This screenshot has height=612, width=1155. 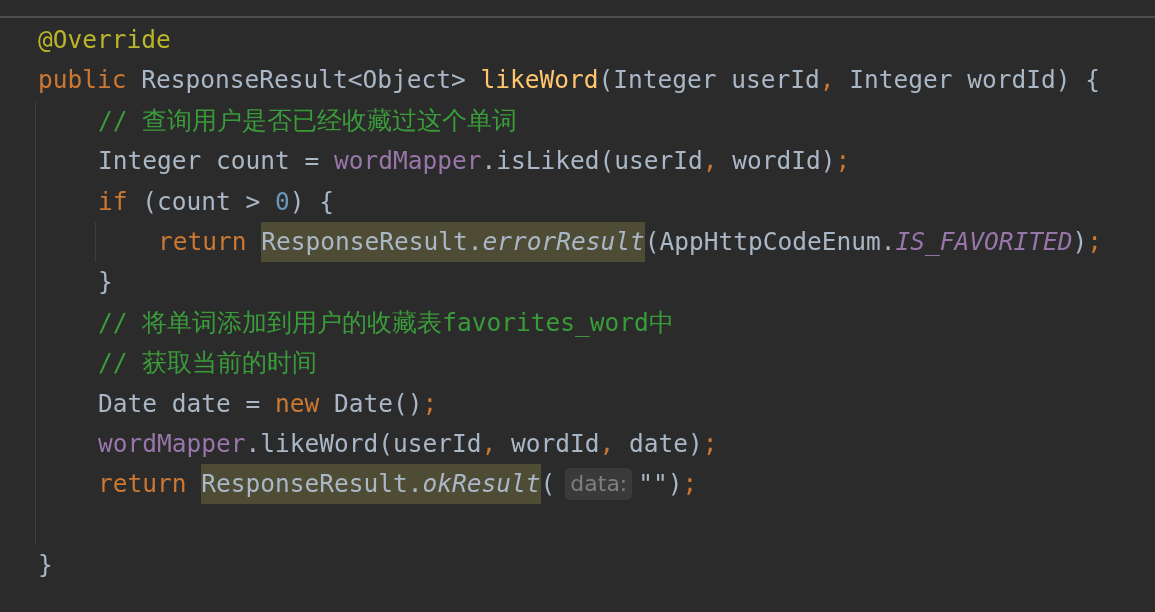 What do you see at coordinates (216, 201) in the screenshot?
I see `code-line: if (count > 0) {` at bounding box center [216, 201].